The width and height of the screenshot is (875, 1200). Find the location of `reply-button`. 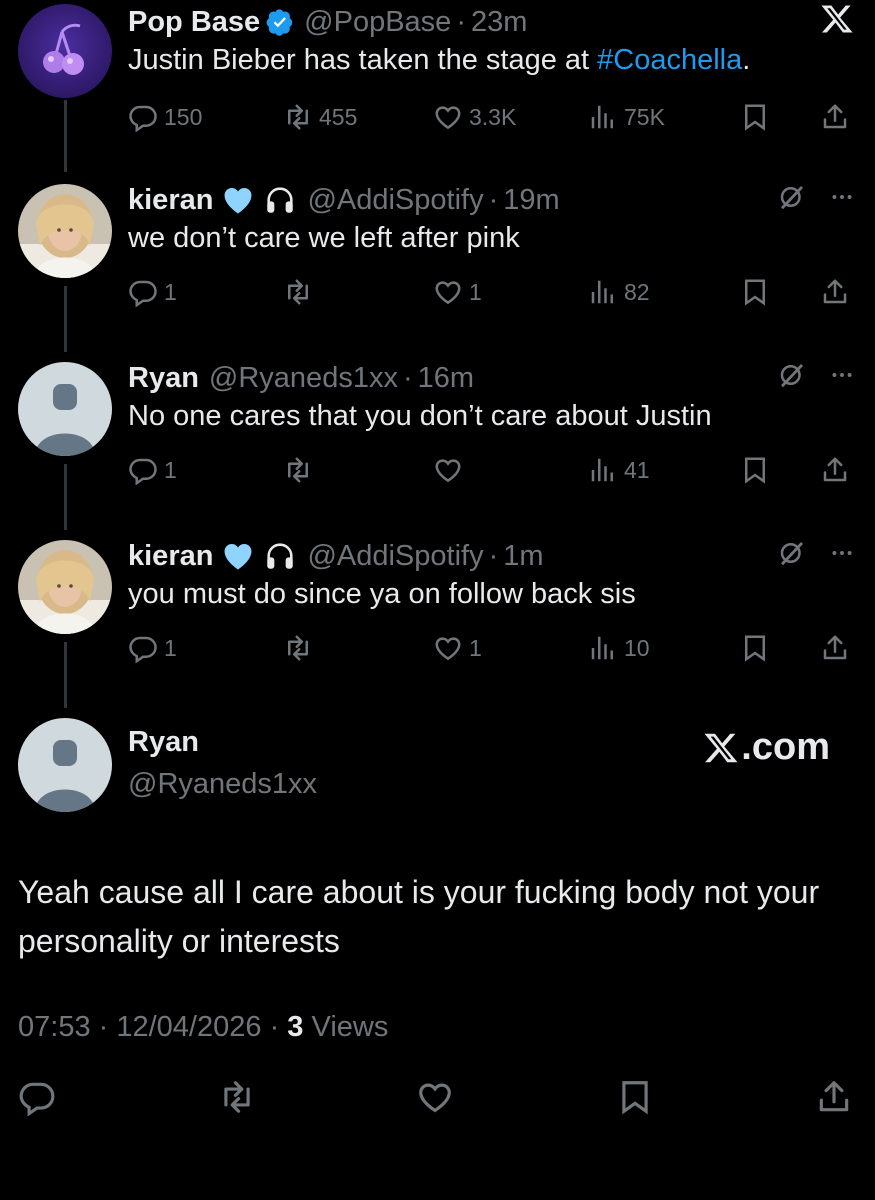

reply-button is located at coordinates (37, 1097).